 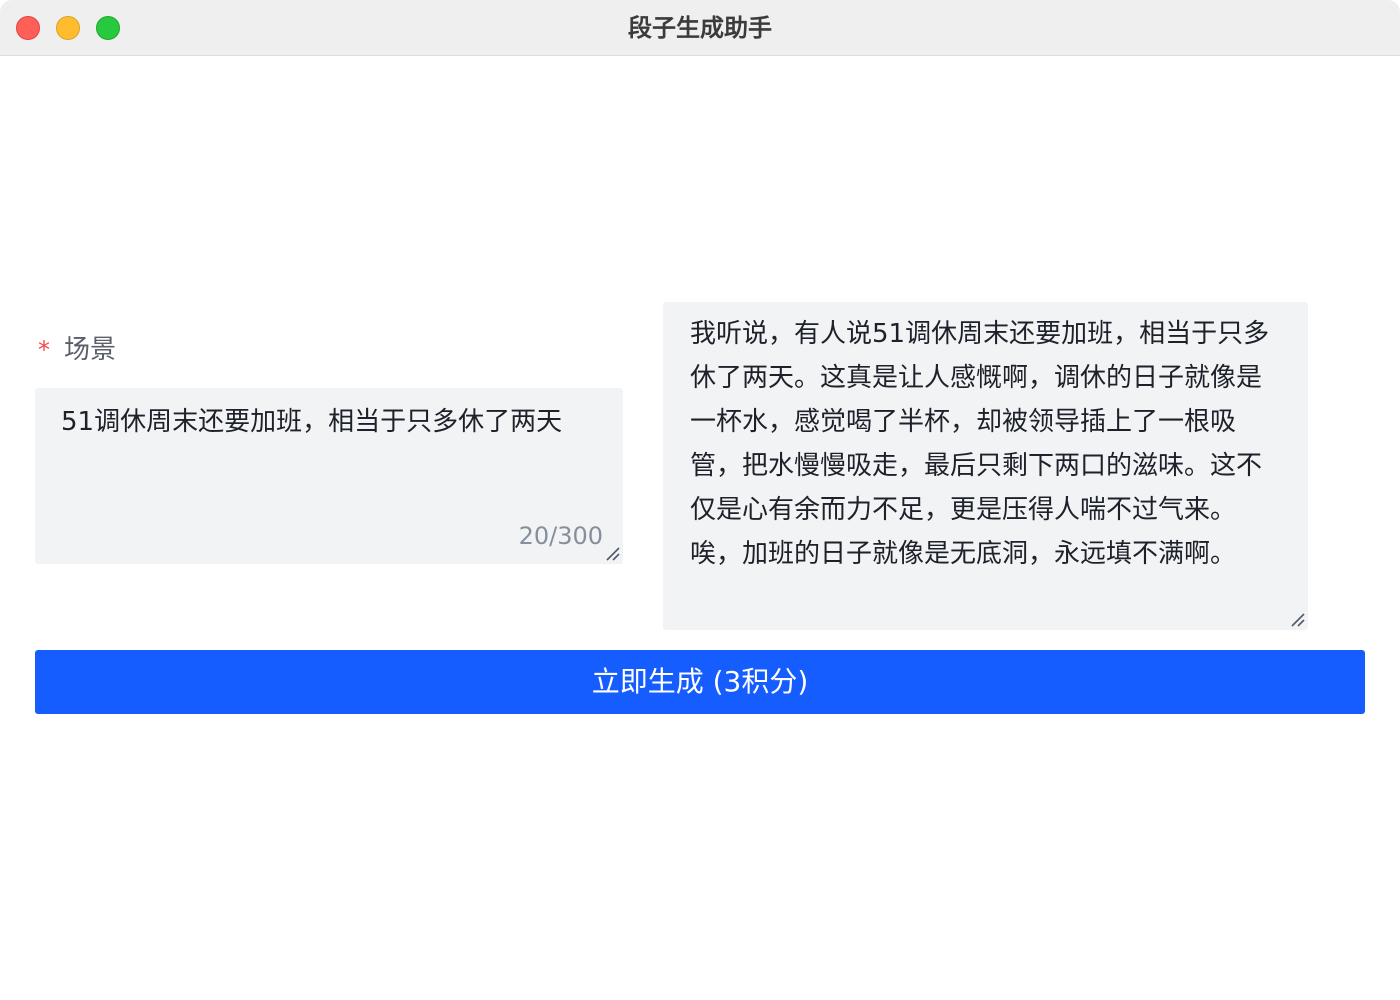 I want to click on generate-button: 立即生成 (3积分), so click(x=700, y=682).